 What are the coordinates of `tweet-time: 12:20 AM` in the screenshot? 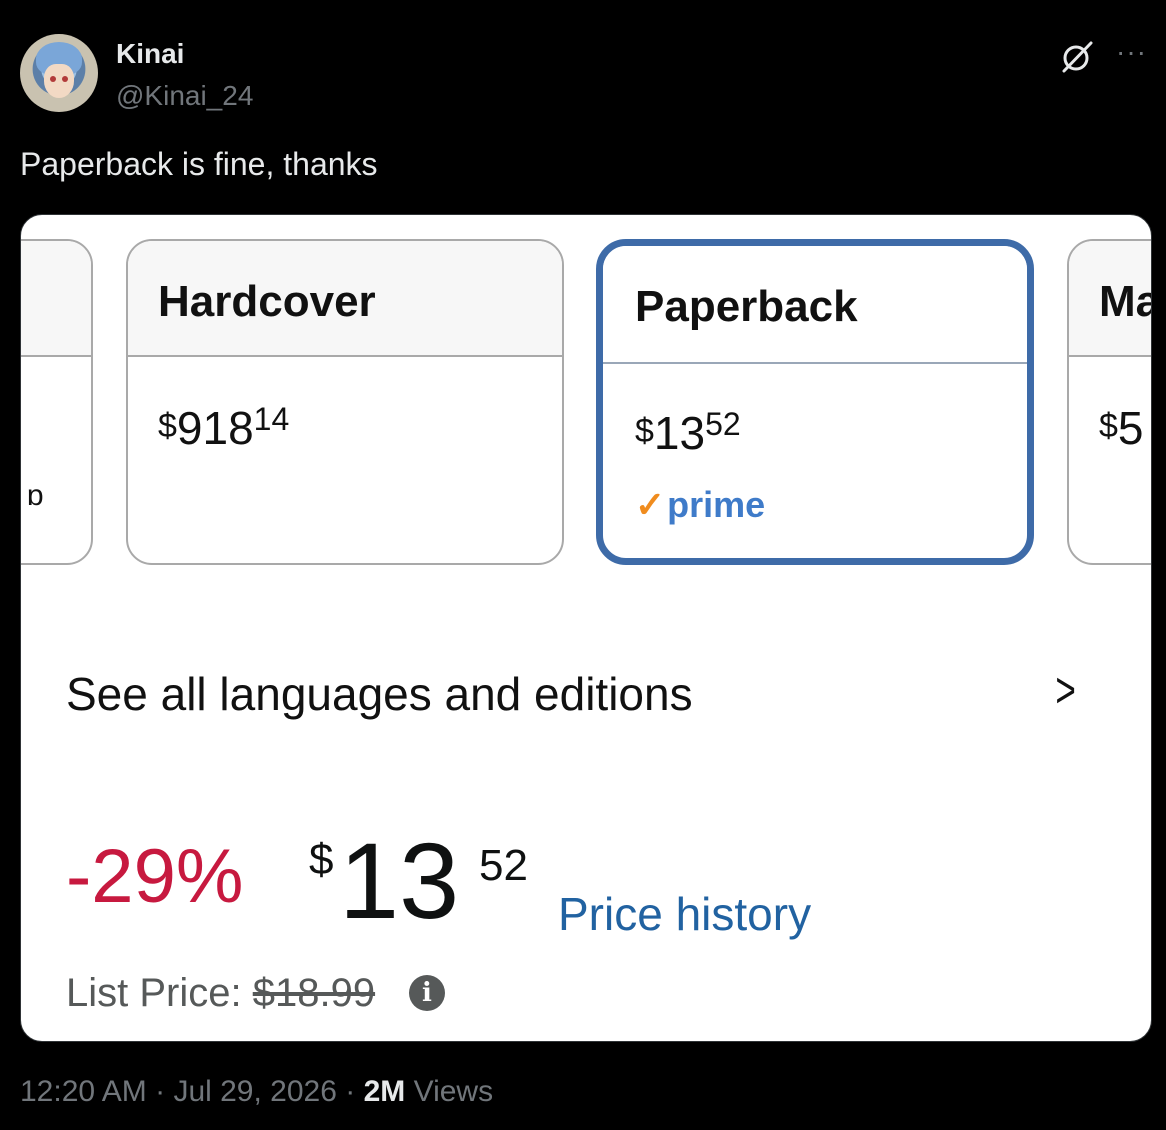 It's located at (83, 1091).